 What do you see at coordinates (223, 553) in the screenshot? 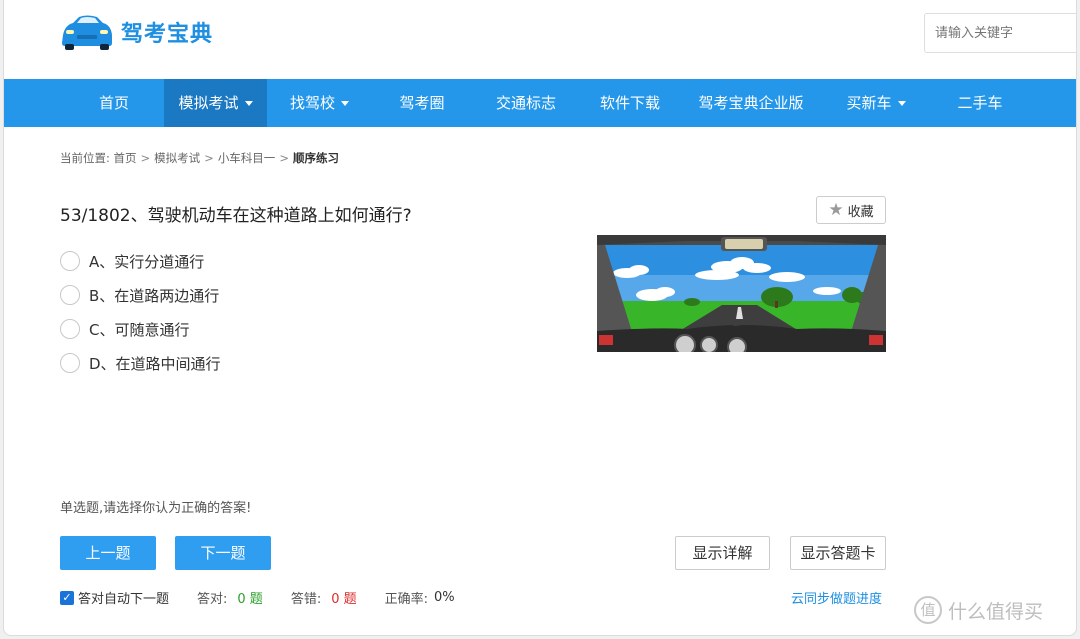
I see `next-question-button: 下一题` at bounding box center [223, 553].